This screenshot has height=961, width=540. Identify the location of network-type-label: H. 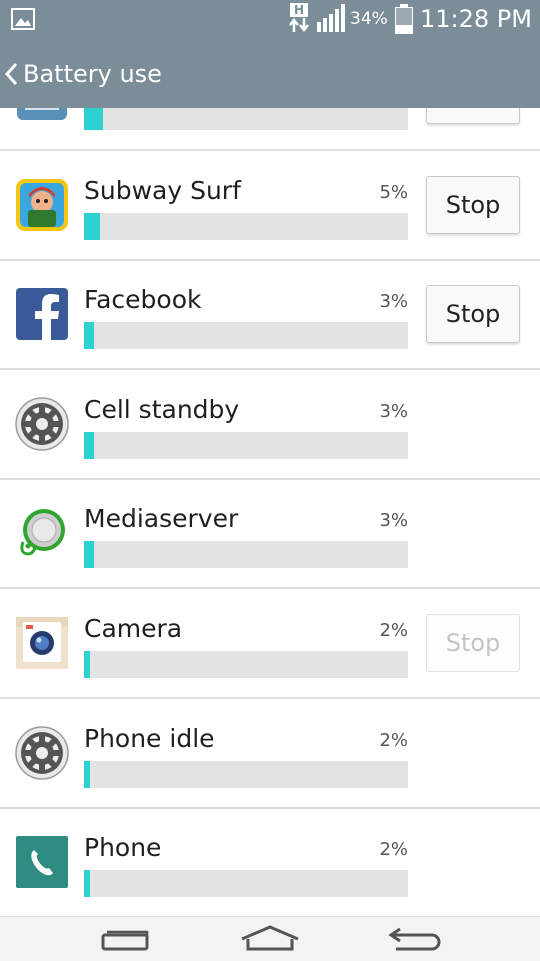
(299, 10).